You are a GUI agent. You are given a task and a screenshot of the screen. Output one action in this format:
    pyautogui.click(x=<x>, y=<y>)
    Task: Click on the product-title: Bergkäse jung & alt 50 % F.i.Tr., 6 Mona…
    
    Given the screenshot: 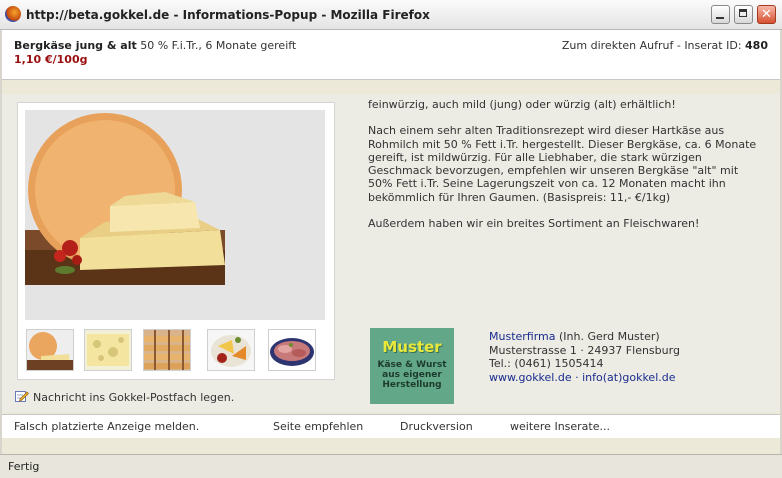 What is the action you would take?
    pyautogui.click(x=155, y=45)
    